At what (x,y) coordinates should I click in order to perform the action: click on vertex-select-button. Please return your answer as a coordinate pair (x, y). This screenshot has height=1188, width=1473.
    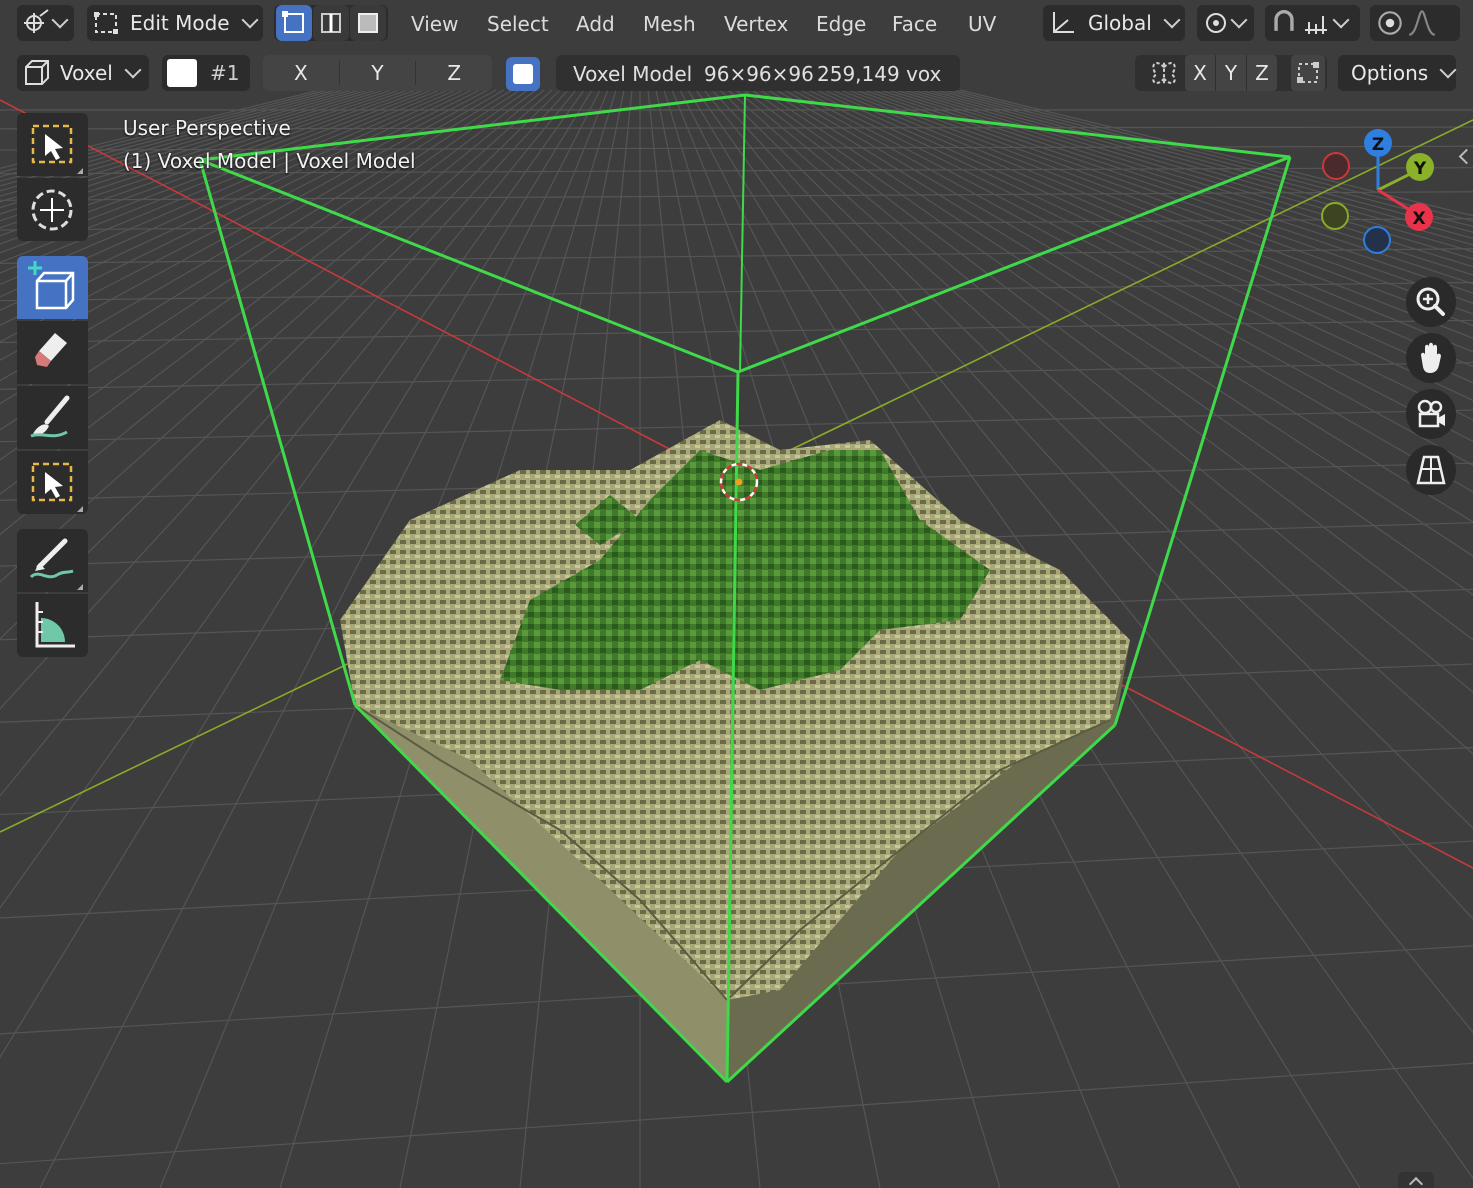
    Looking at the image, I should click on (294, 23).